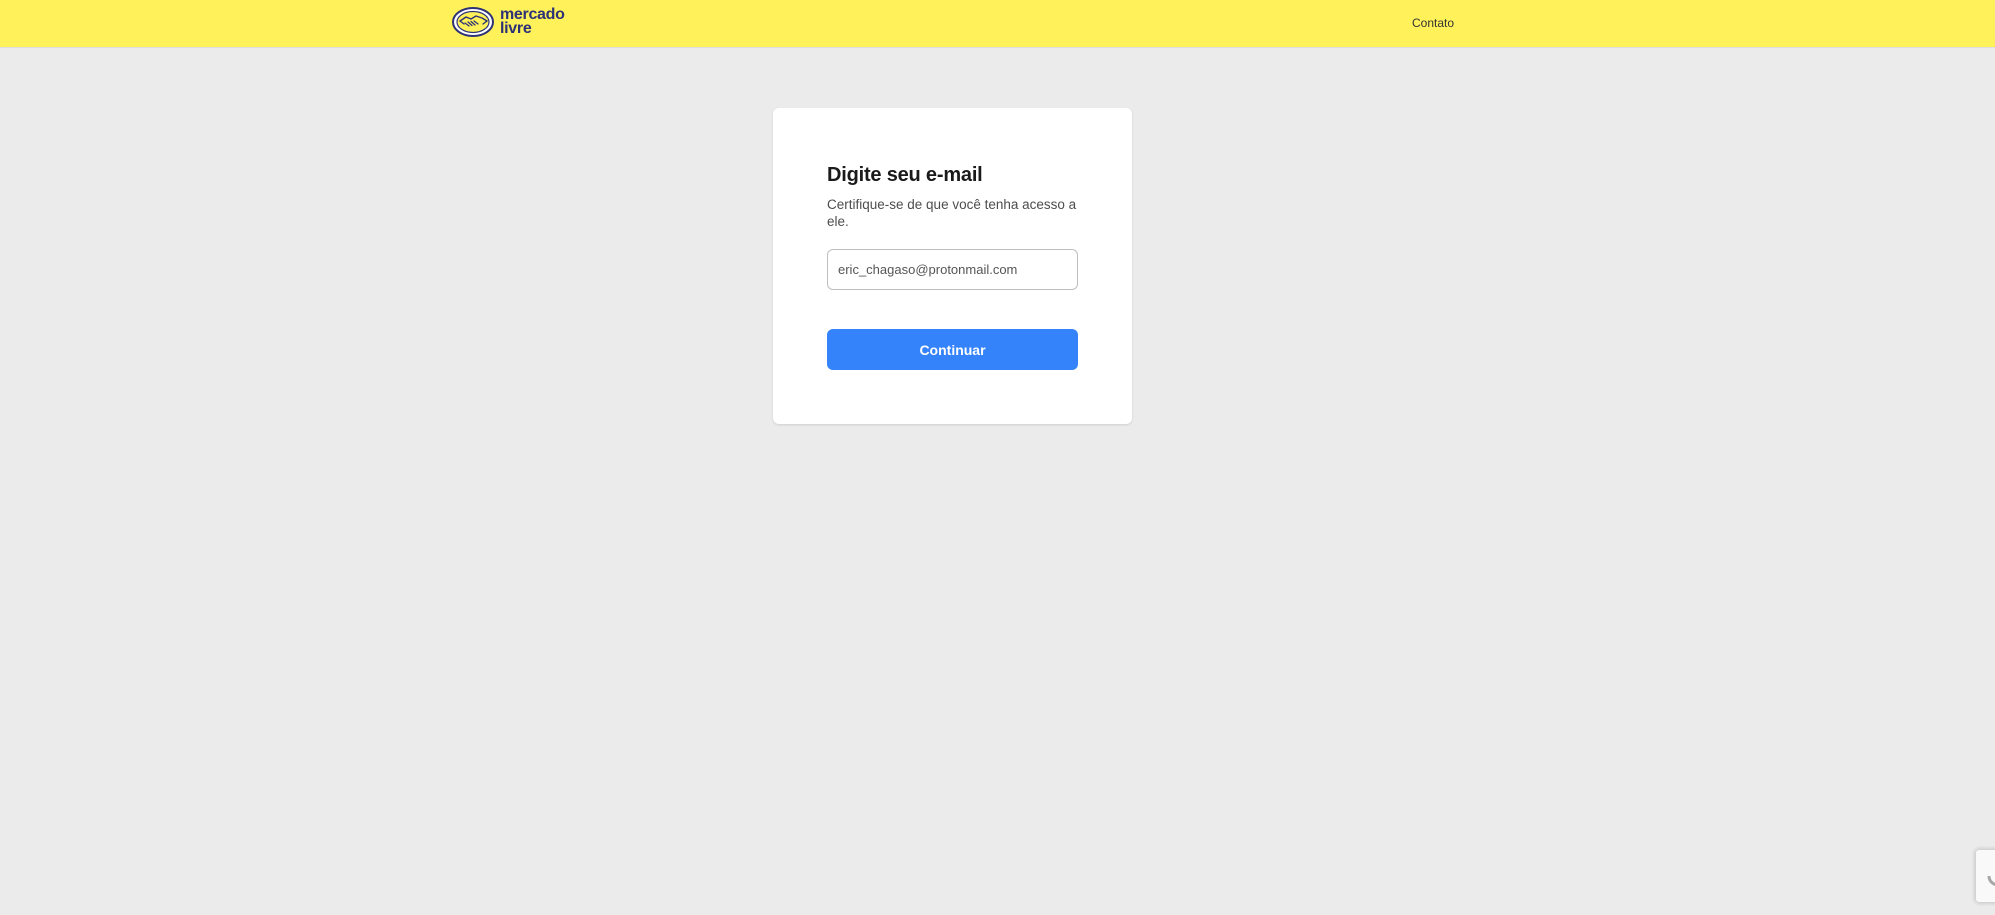  Describe the element at coordinates (473, 22) in the screenshot. I see `handshake-icon` at that location.